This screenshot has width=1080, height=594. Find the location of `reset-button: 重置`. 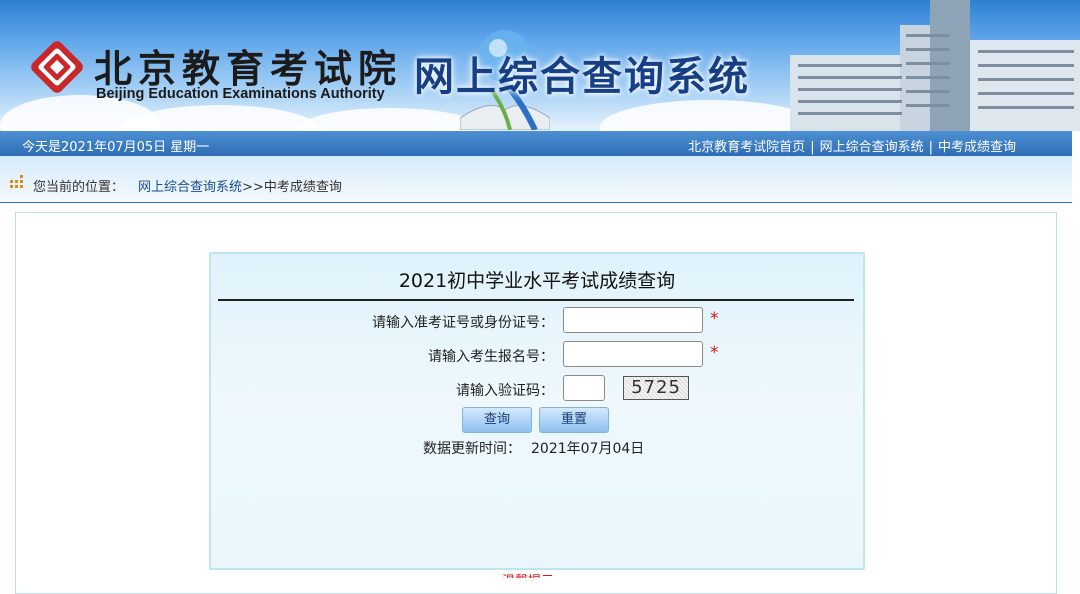

reset-button: 重置 is located at coordinates (574, 420).